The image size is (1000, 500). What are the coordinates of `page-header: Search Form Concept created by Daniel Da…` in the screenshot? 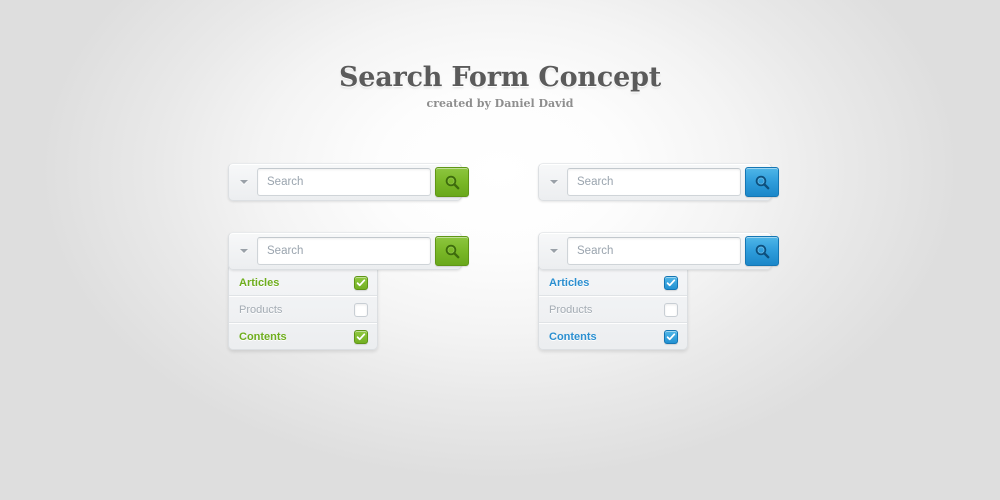 It's located at (500, 86).